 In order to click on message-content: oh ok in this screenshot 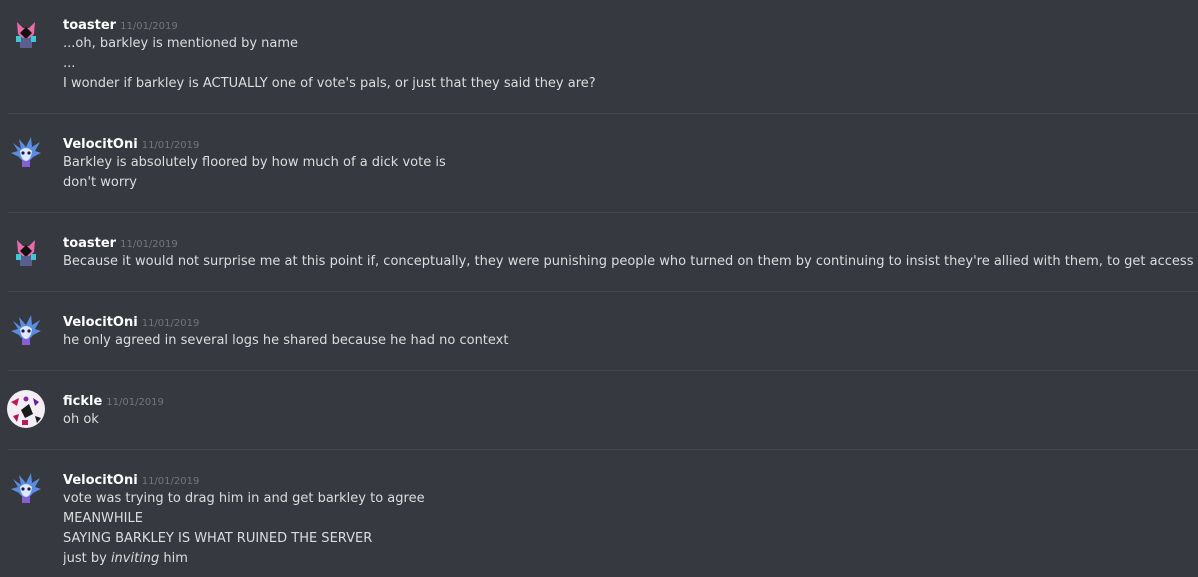, I will do `click(630, 420)`.